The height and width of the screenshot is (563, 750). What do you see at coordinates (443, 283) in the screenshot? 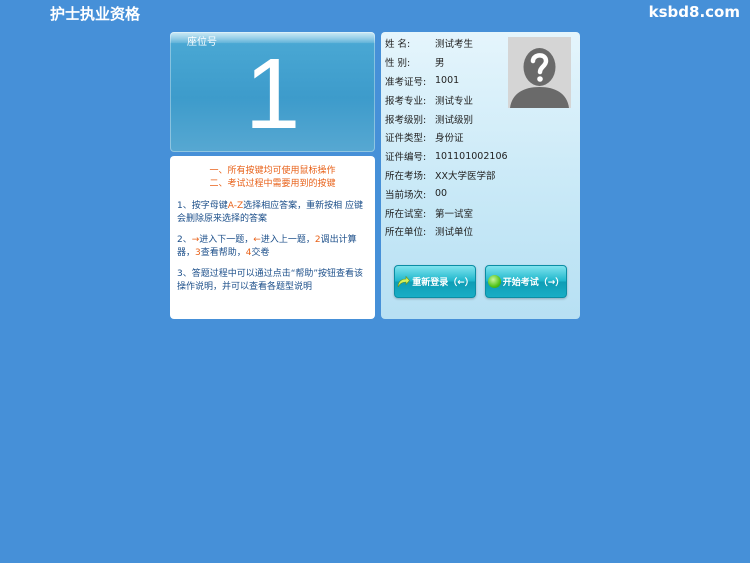
I see `relogin-button-label: 重新登录（←）` at bounding box center [443, 283].